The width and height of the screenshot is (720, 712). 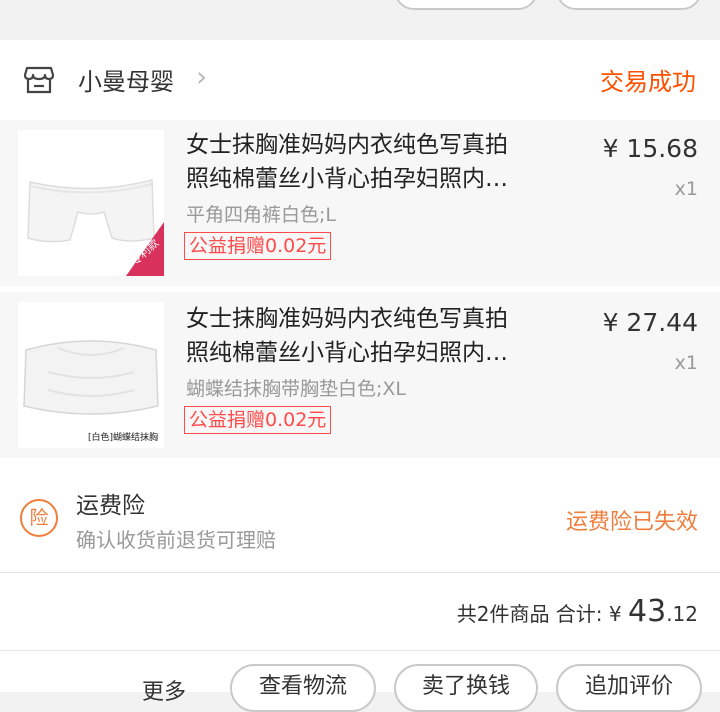 What do you see at coordinates (682, 614) in the screenshot?
I see `total-amount-decimal: .12` at bounding box center [682, 614].